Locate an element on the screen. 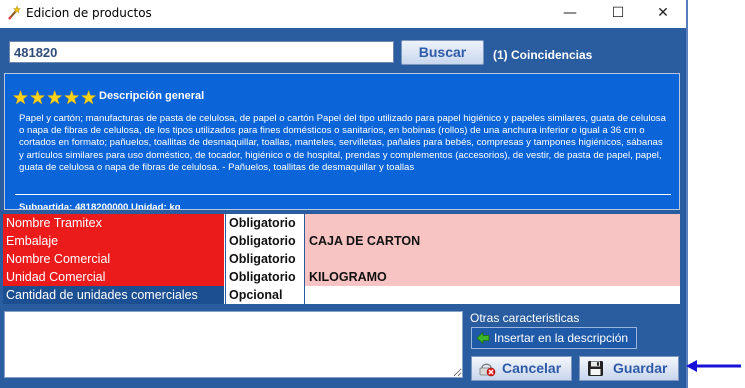  insert-description-button: Insertar en la descripción is located at coordinates (554, 338).